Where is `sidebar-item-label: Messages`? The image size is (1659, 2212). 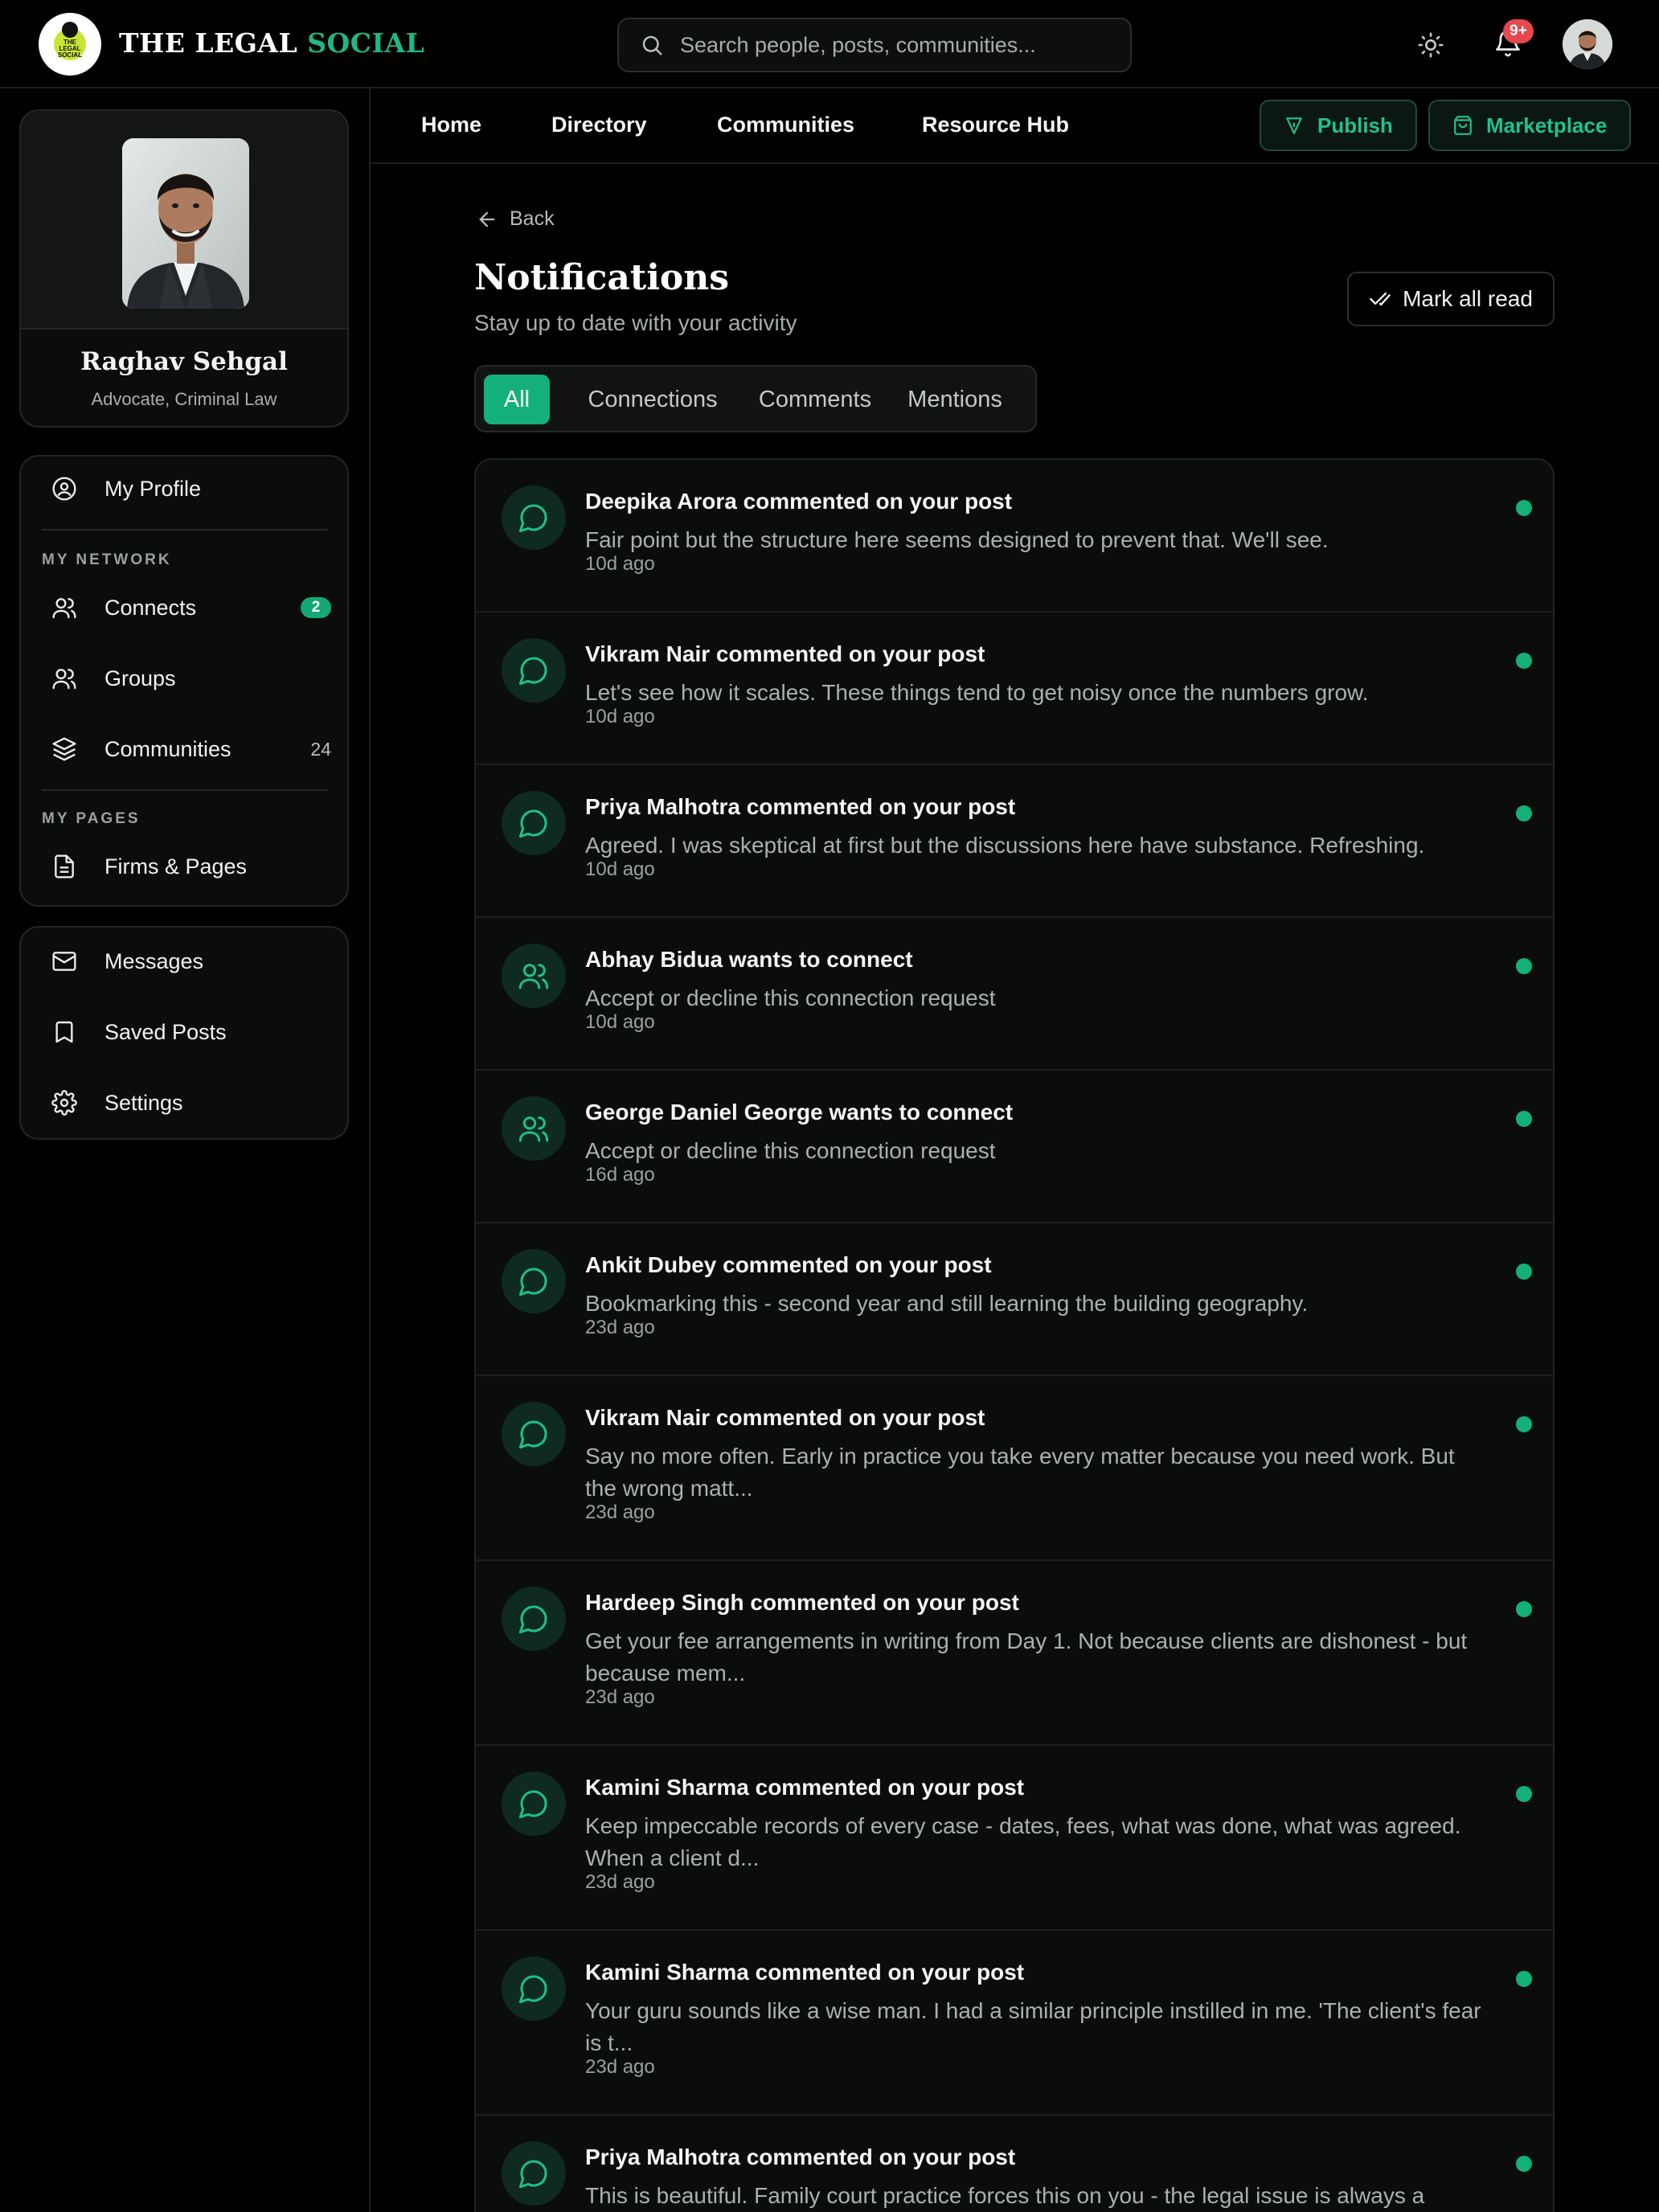 sidebar-item-label: Messages is located at coordinates (154, 960).